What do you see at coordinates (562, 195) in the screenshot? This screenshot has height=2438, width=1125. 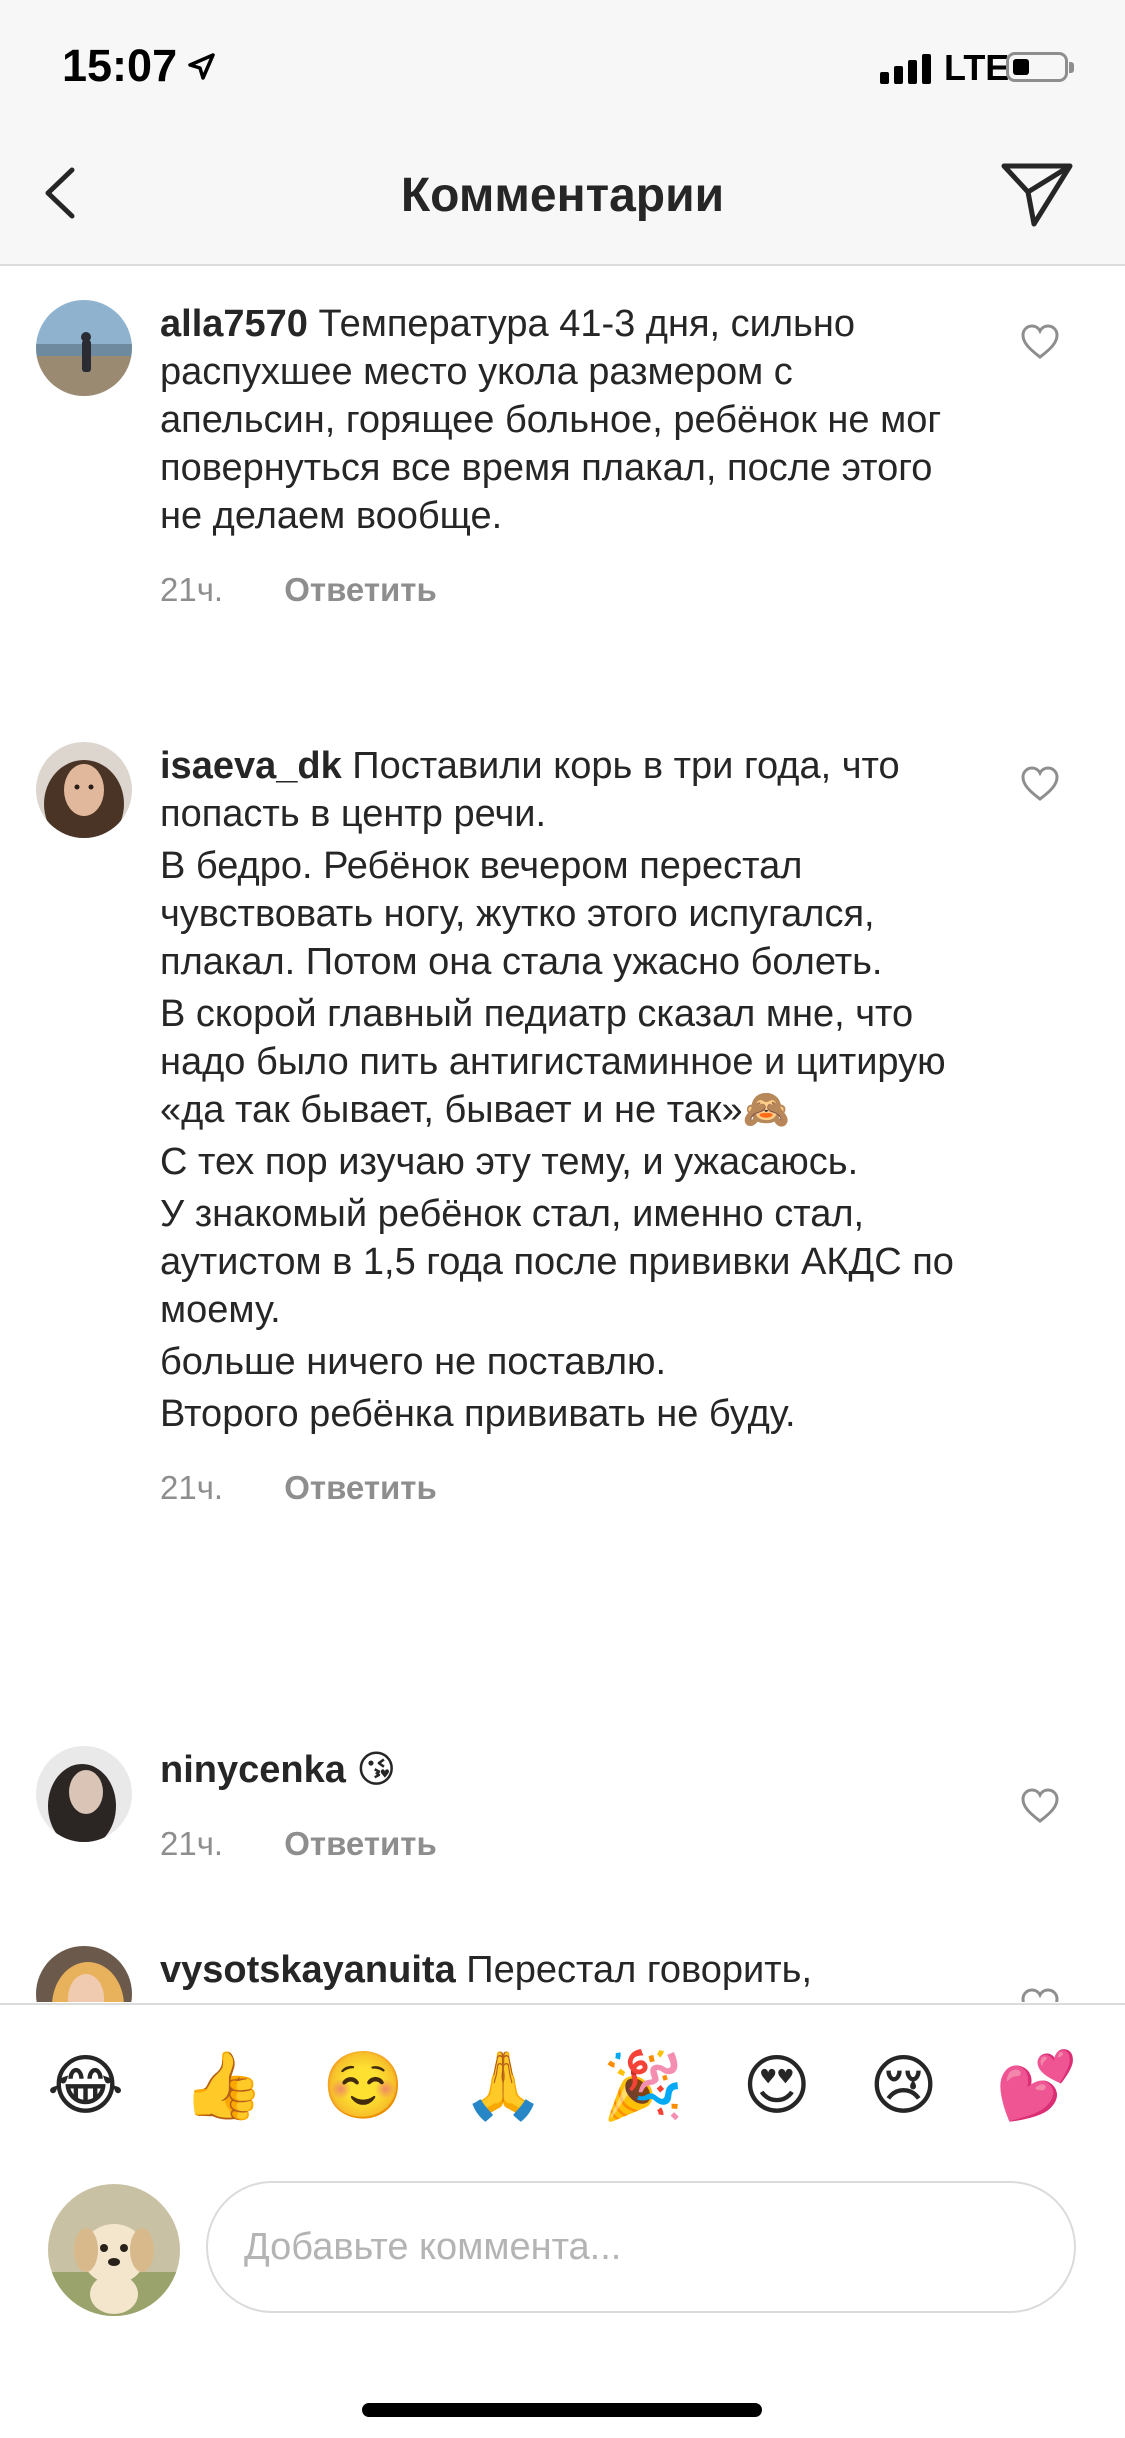 I see `page-title: Комментарии` at bounding box center [562, 195].